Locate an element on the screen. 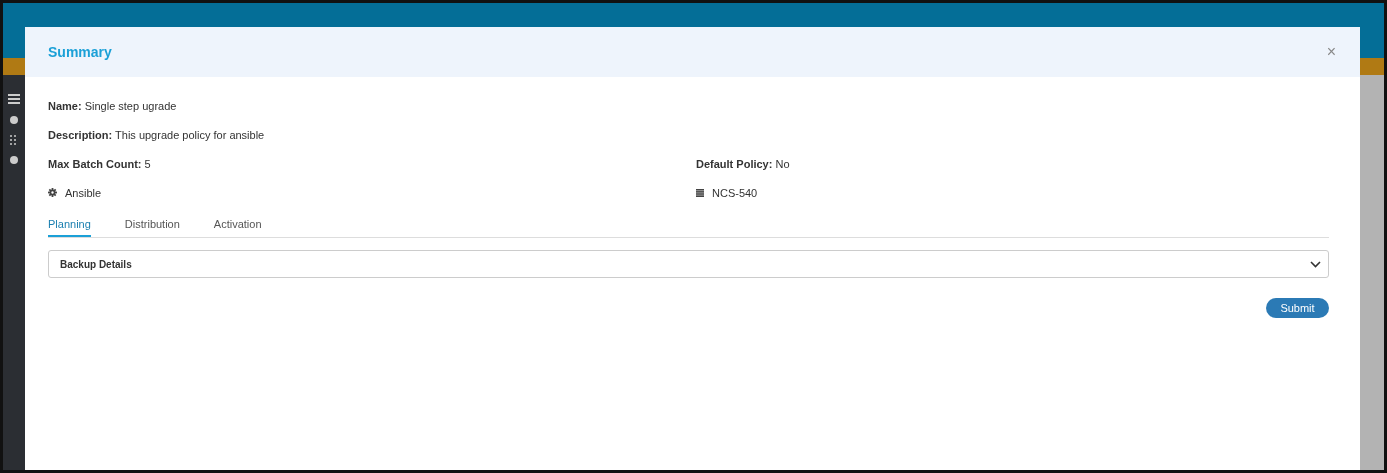 This screenshot has width=1387, height=473. tab: Activation is located at coordinates (237, 227).